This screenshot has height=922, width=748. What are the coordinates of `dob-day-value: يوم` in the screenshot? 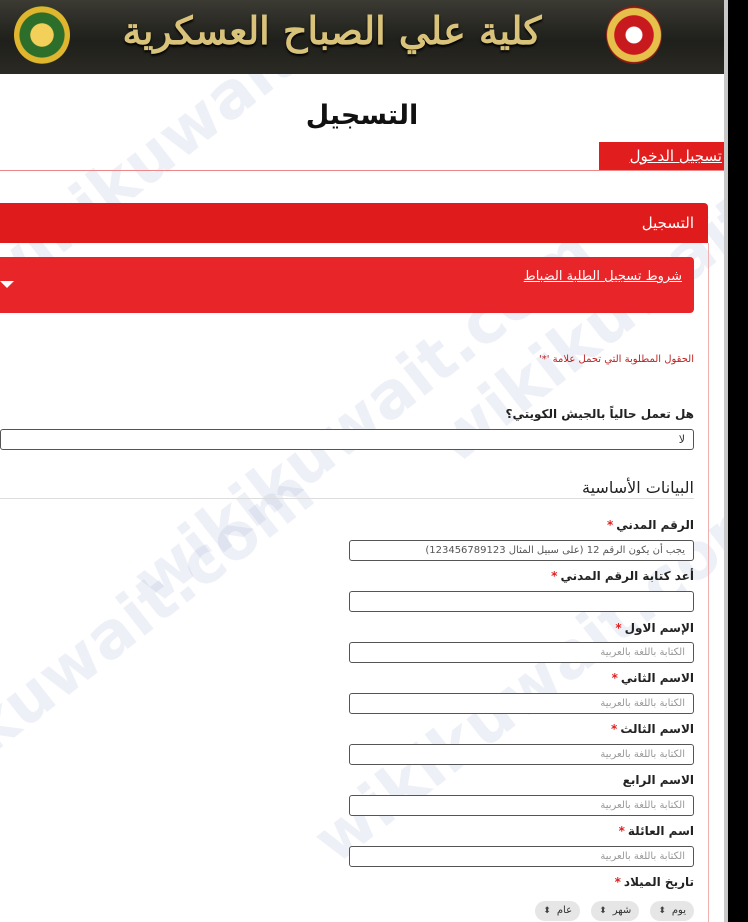 It's located at (678, 910).